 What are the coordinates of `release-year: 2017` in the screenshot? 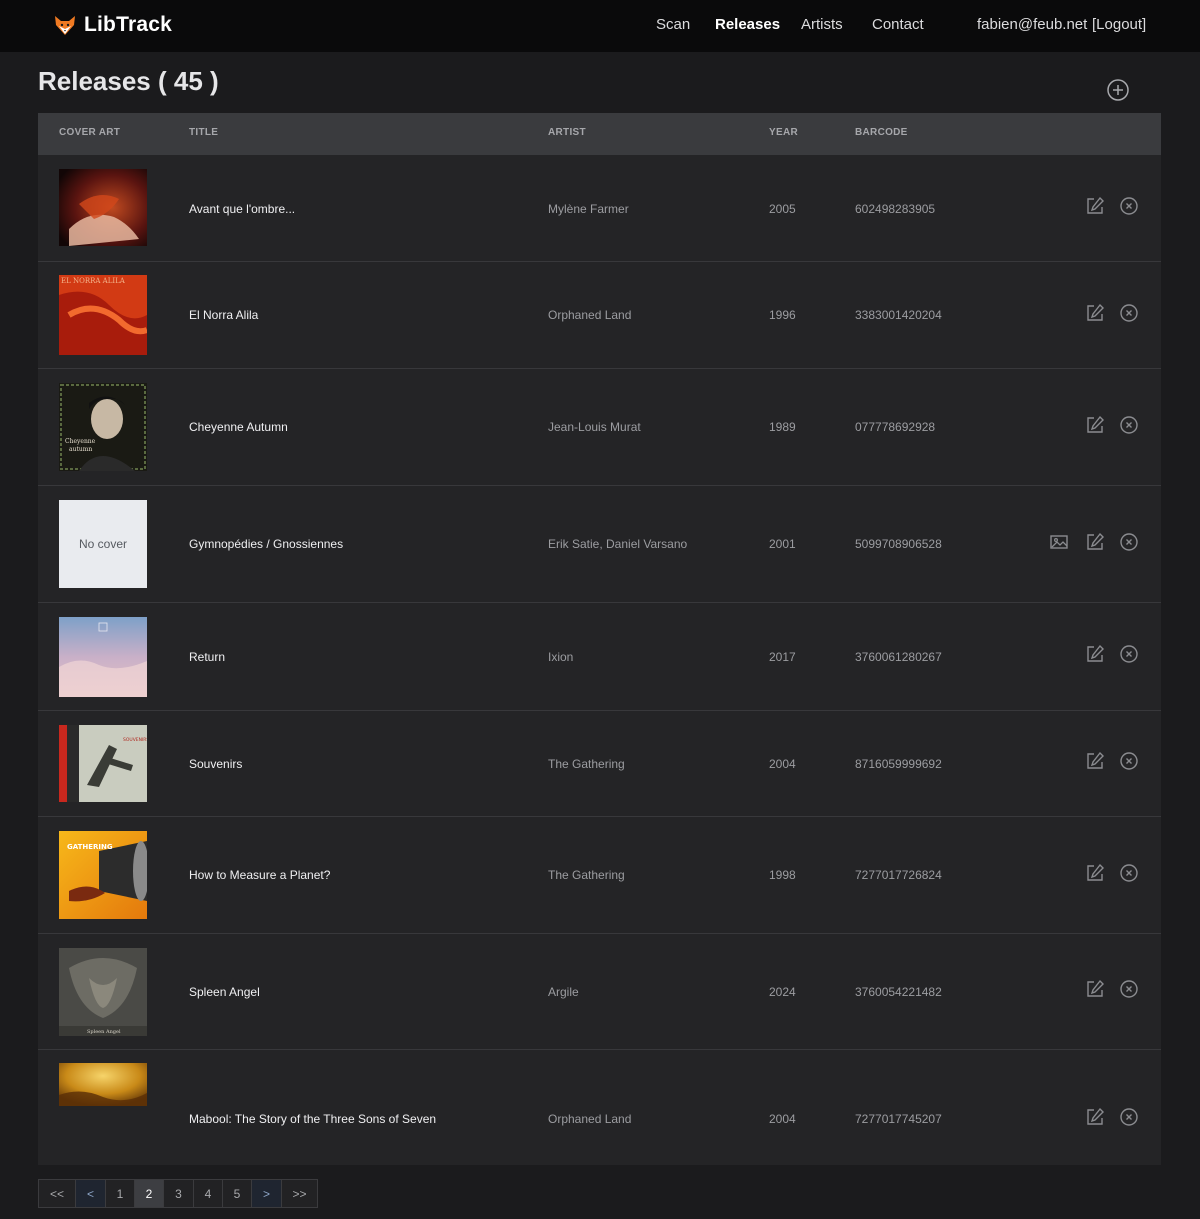 It's located at (782, 657).